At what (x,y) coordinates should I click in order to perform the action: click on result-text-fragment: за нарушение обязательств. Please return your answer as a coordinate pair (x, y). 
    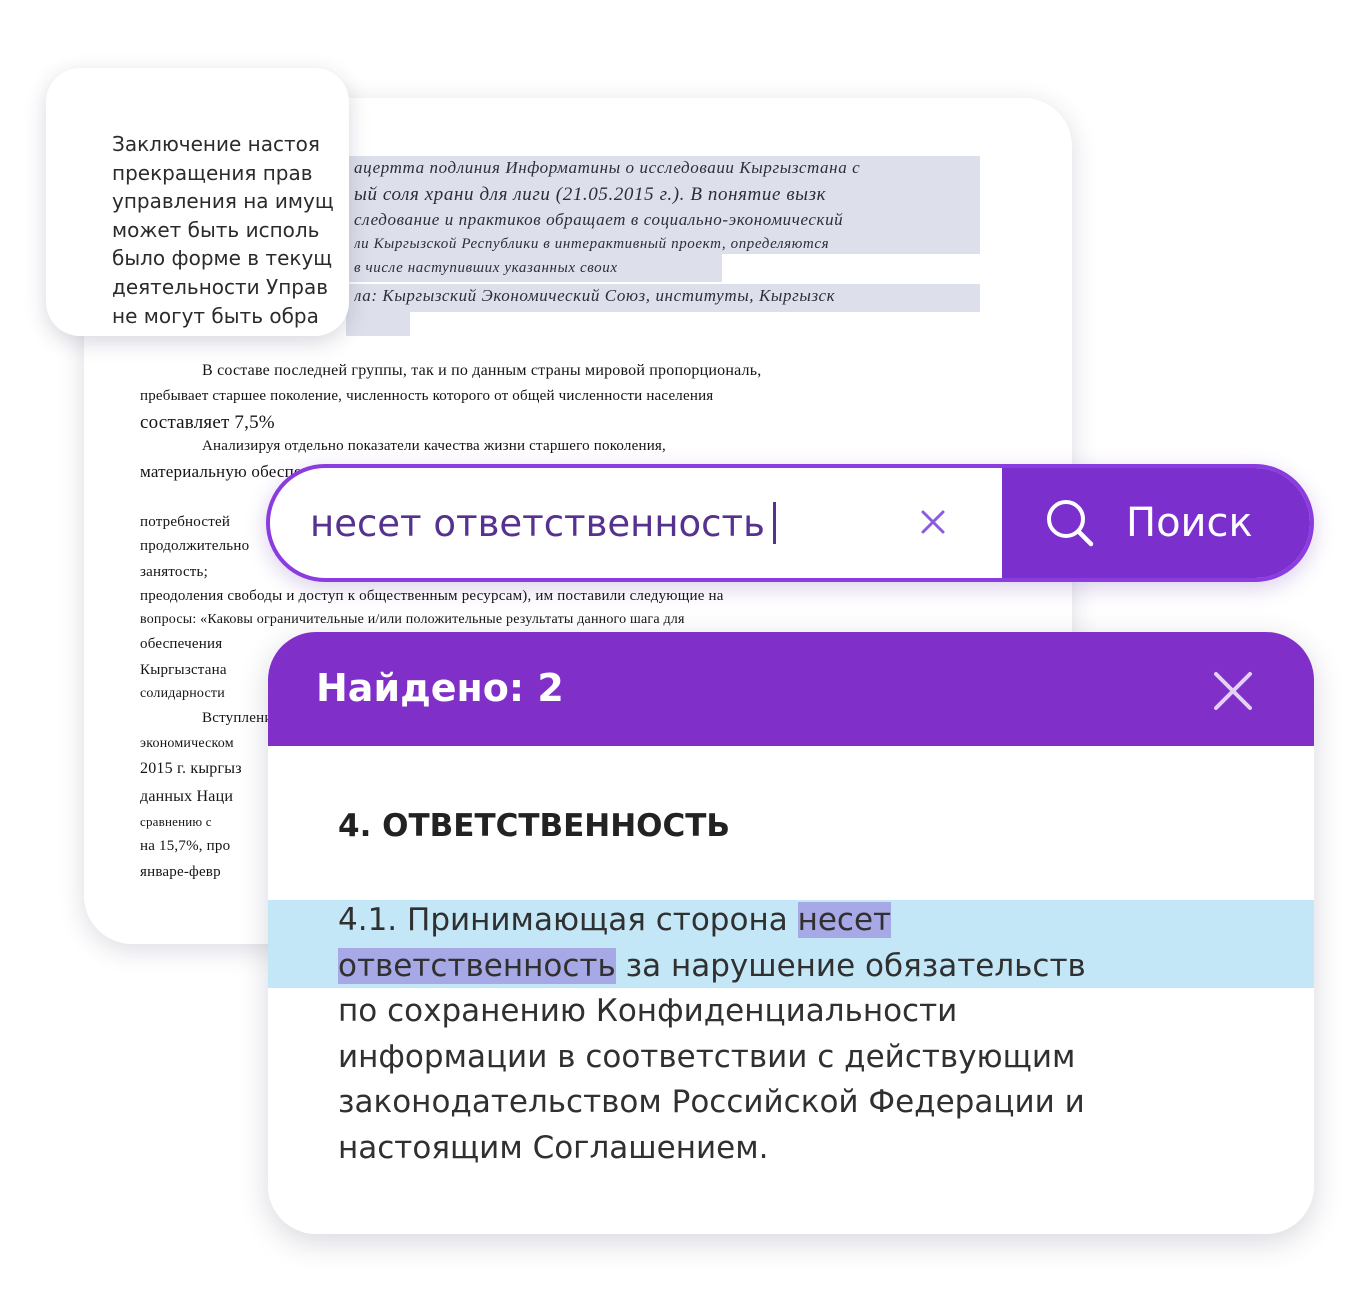
    Looking at the image, I should click on (850, 965).